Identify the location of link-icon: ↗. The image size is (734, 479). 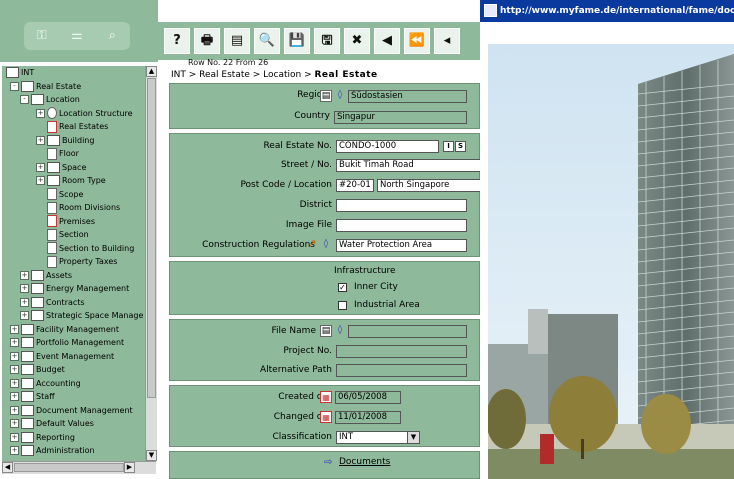
(312, 244).